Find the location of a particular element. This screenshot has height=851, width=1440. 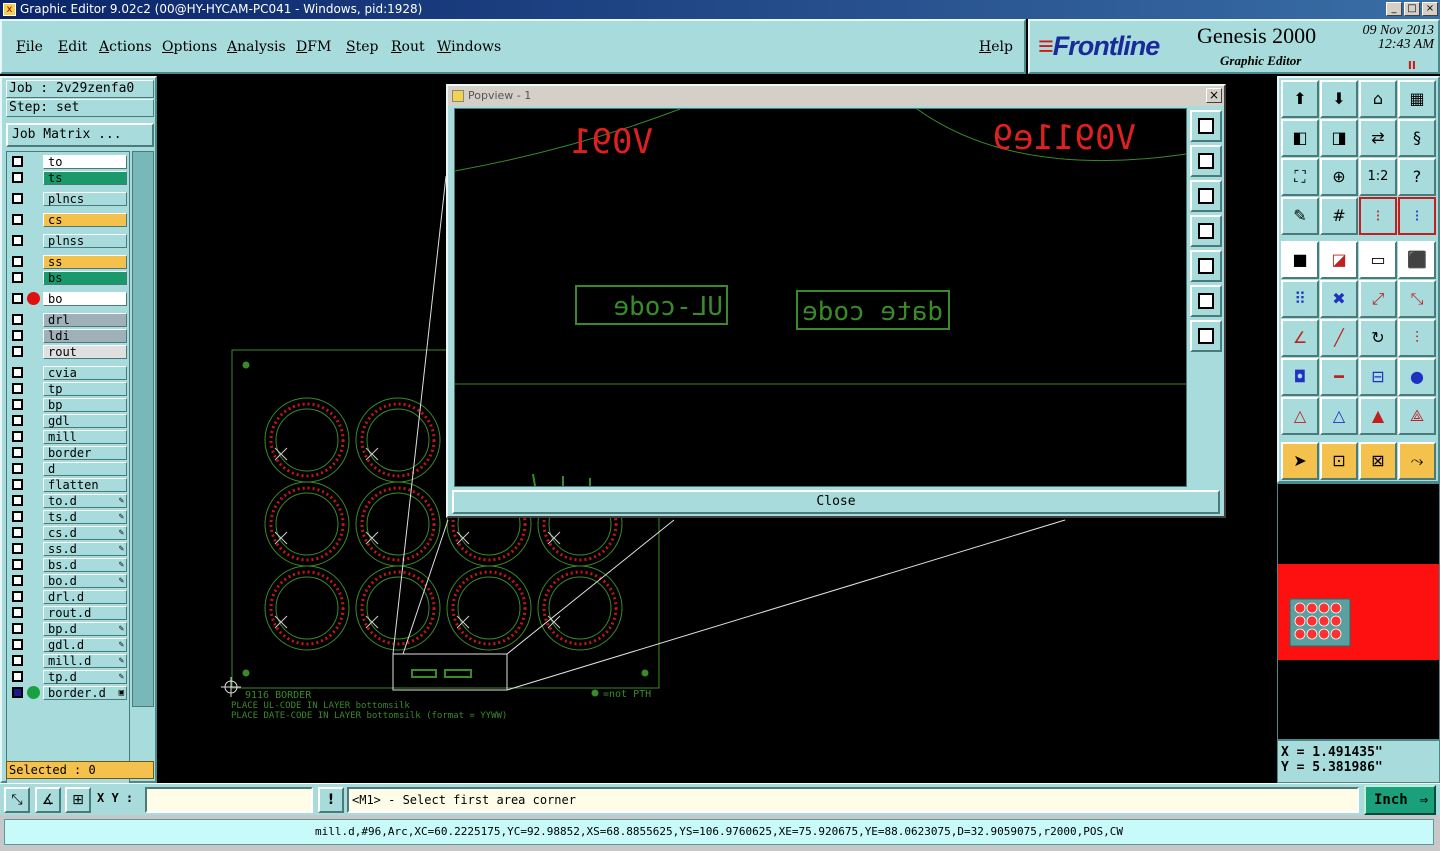

layer-row: to.d ✎ is located at coordinates (68, 501).